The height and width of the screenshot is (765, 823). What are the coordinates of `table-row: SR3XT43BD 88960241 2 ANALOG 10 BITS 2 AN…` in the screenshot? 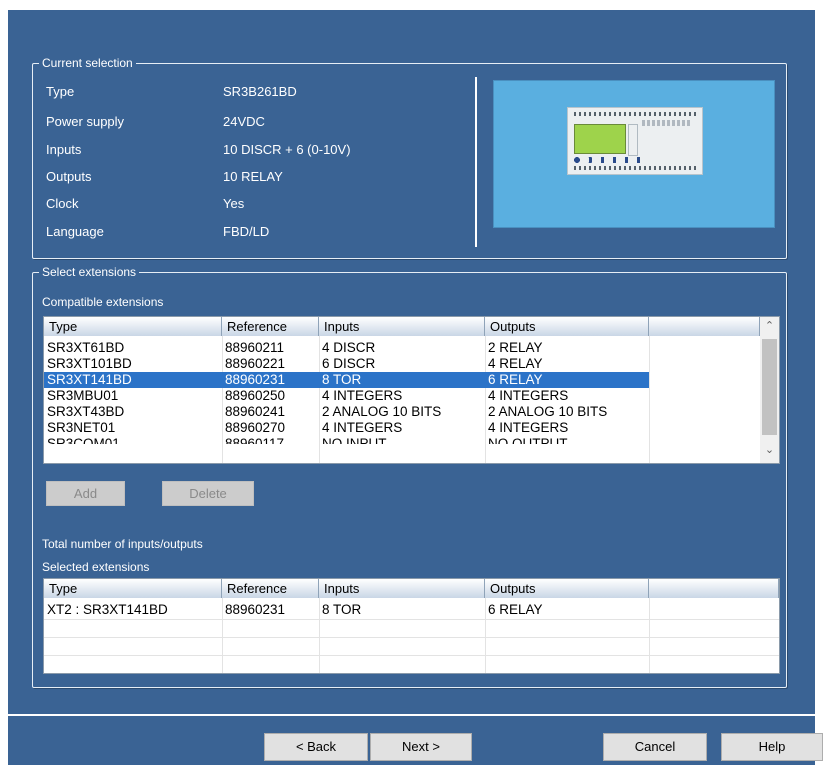 It's located at (402, 412).